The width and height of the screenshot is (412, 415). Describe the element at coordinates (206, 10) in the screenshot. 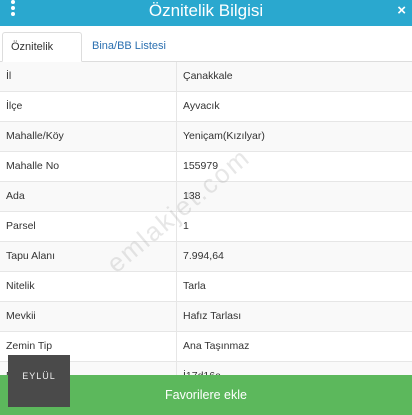

I see `page-title: Öznitelik Bilgisi` at that location.